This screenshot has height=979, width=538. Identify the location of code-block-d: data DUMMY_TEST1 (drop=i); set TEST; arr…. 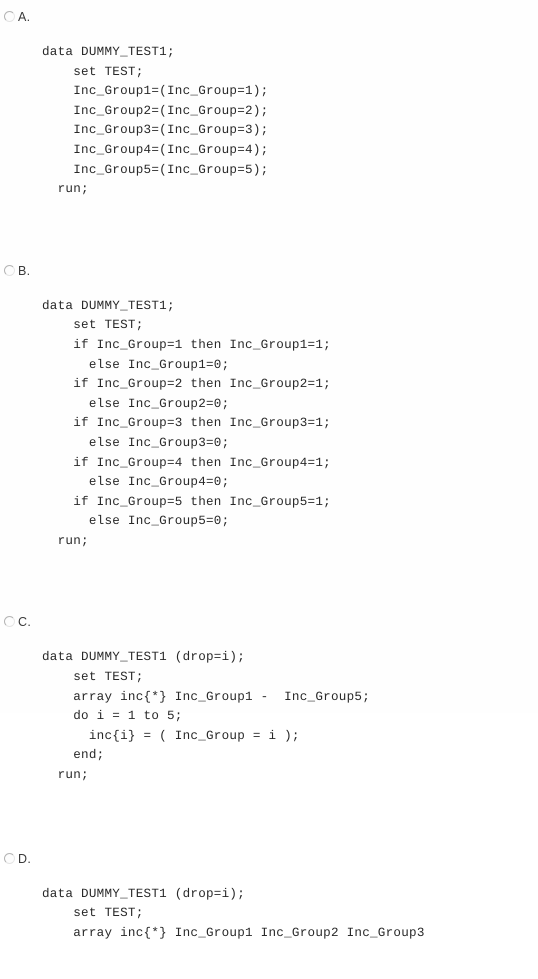
(233, 913).